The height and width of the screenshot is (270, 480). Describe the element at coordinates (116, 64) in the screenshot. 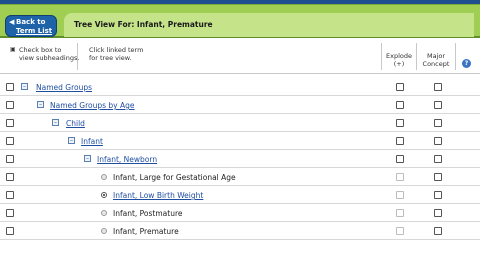

I see `link-hint: Click linked term for tree view.` at that location.